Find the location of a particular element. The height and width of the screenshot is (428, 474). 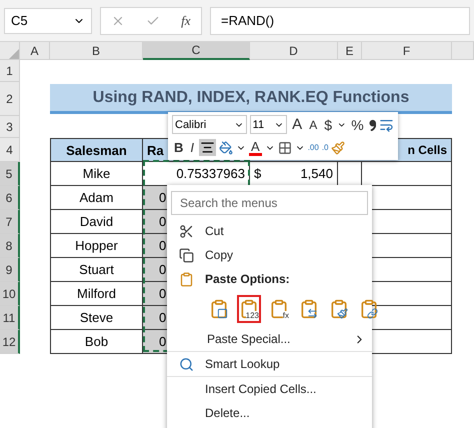

option-label: fx is located at coordinates (285, 315).